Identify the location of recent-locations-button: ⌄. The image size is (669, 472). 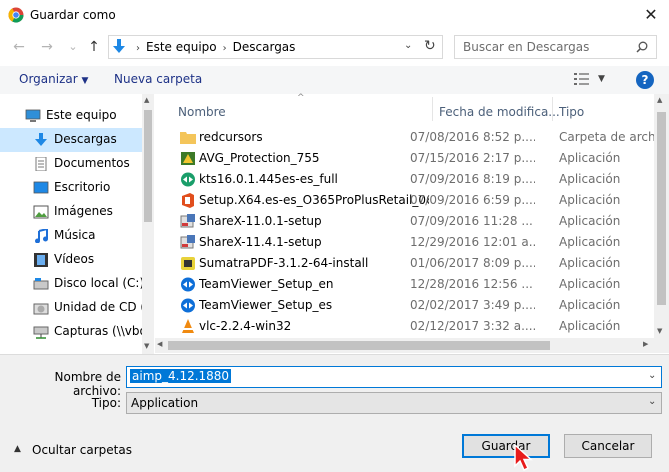
(73, 47).